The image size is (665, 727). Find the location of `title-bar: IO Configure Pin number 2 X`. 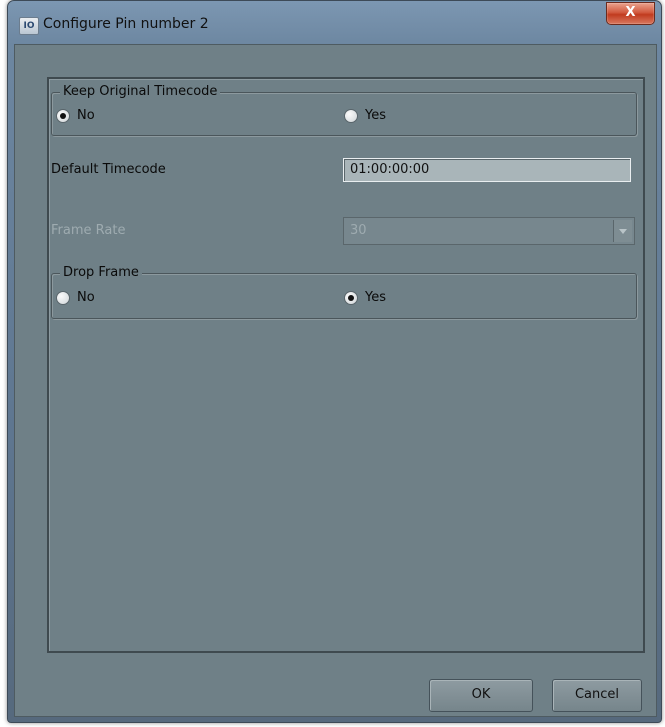

title-bar: IO Configure Pin number 2 X is located at coordinates (334, 22).